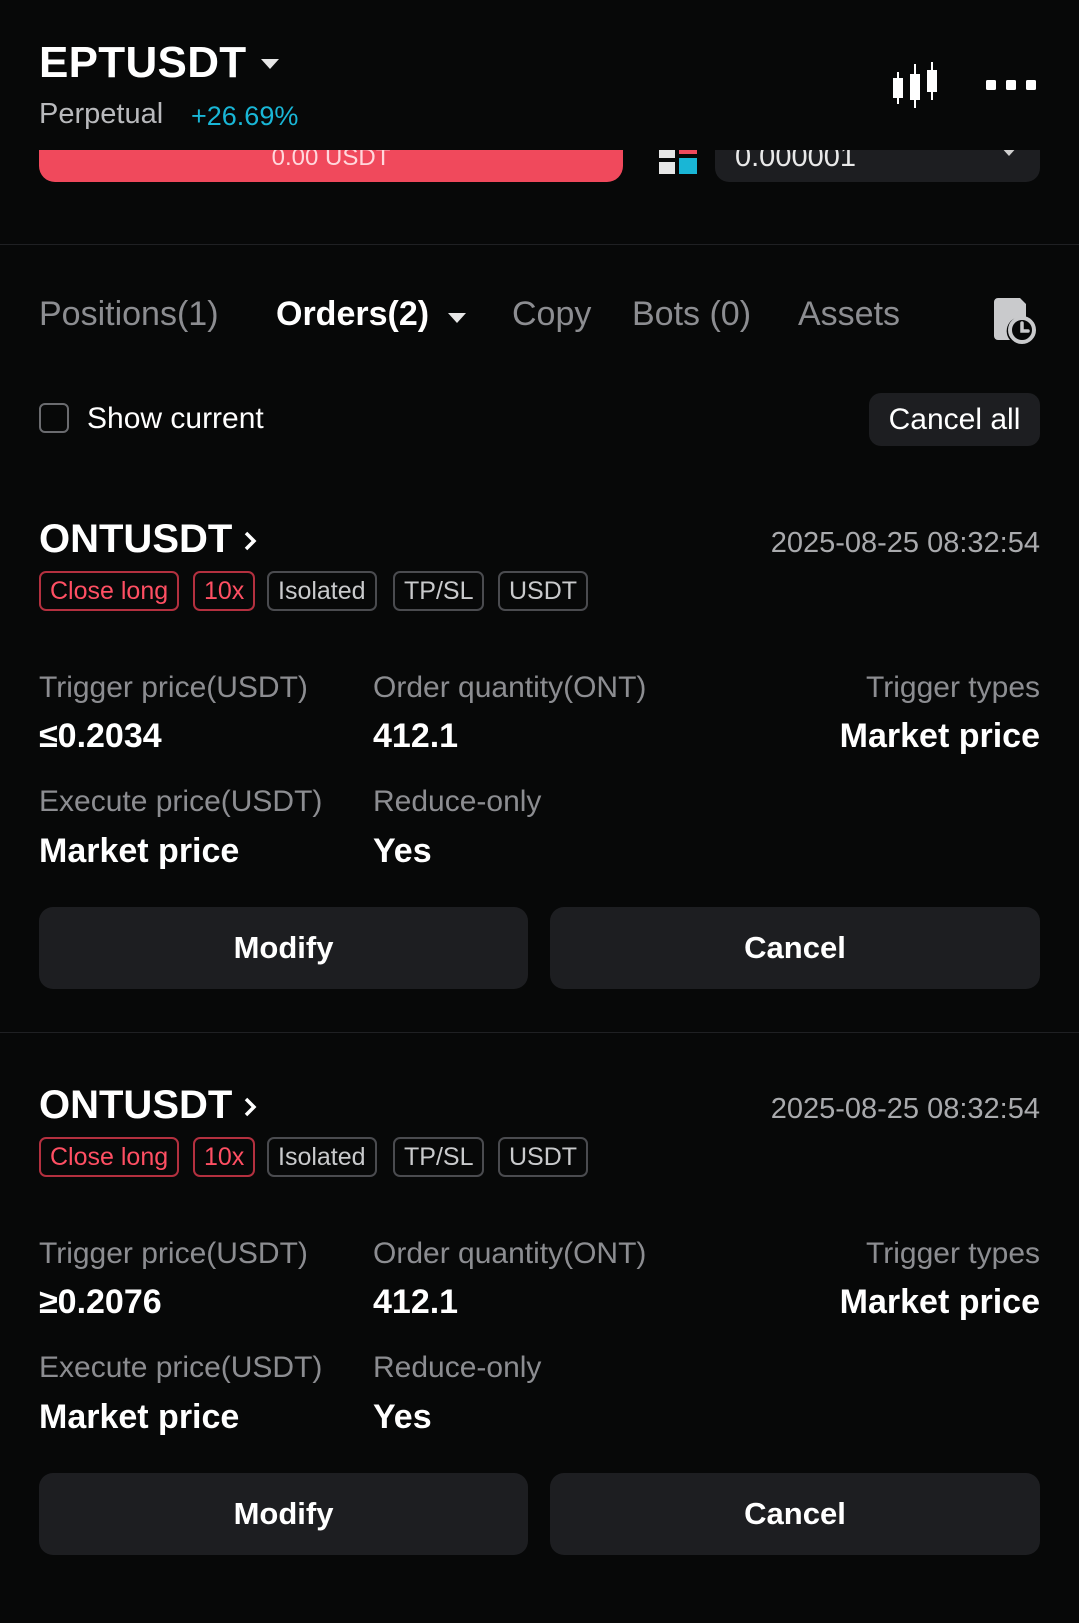 This screenshot has width=1079, height=1623. I want to click on tab-bots: Bots (0), so click(691, 314).